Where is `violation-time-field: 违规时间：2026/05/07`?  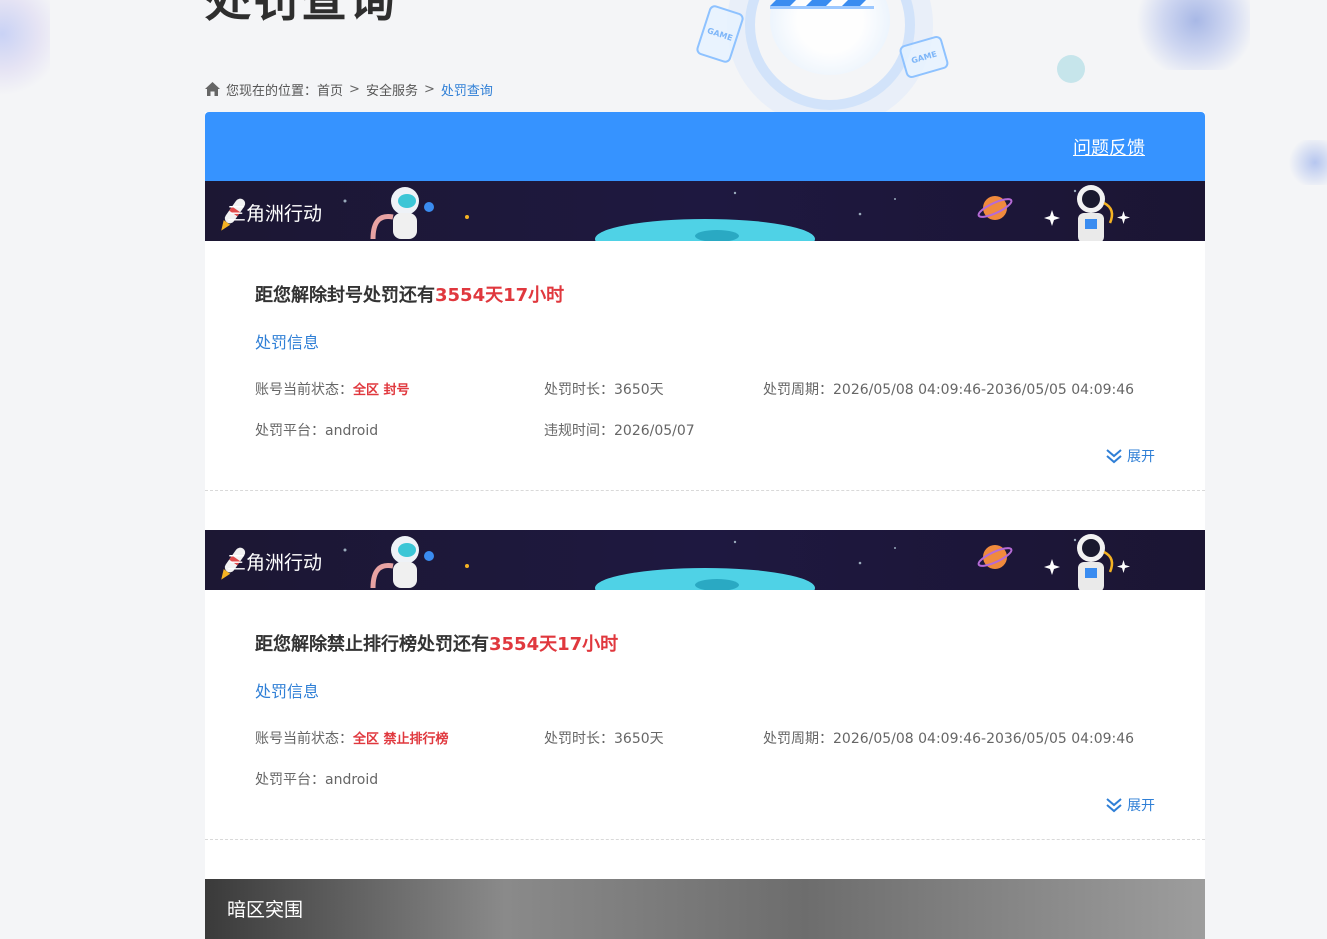 violation-time-field: 违规时间：2026/05/07 is located at coordinates (619, 430).